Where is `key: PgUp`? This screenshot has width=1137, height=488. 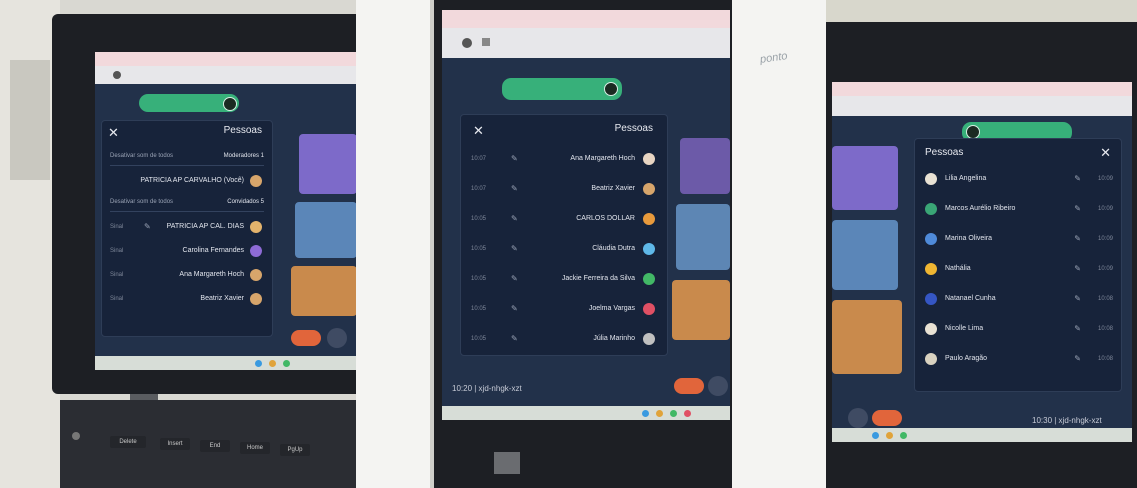 key: PgUp is located at coordinates (295, 450).